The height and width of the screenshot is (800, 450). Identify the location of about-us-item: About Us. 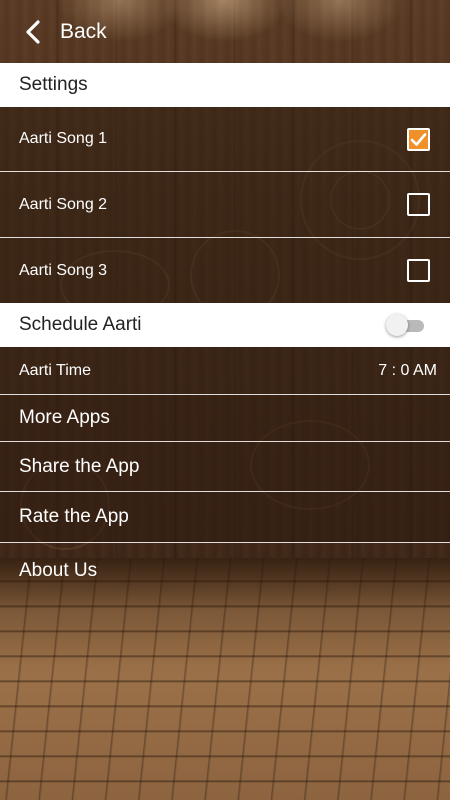
(225, 571).